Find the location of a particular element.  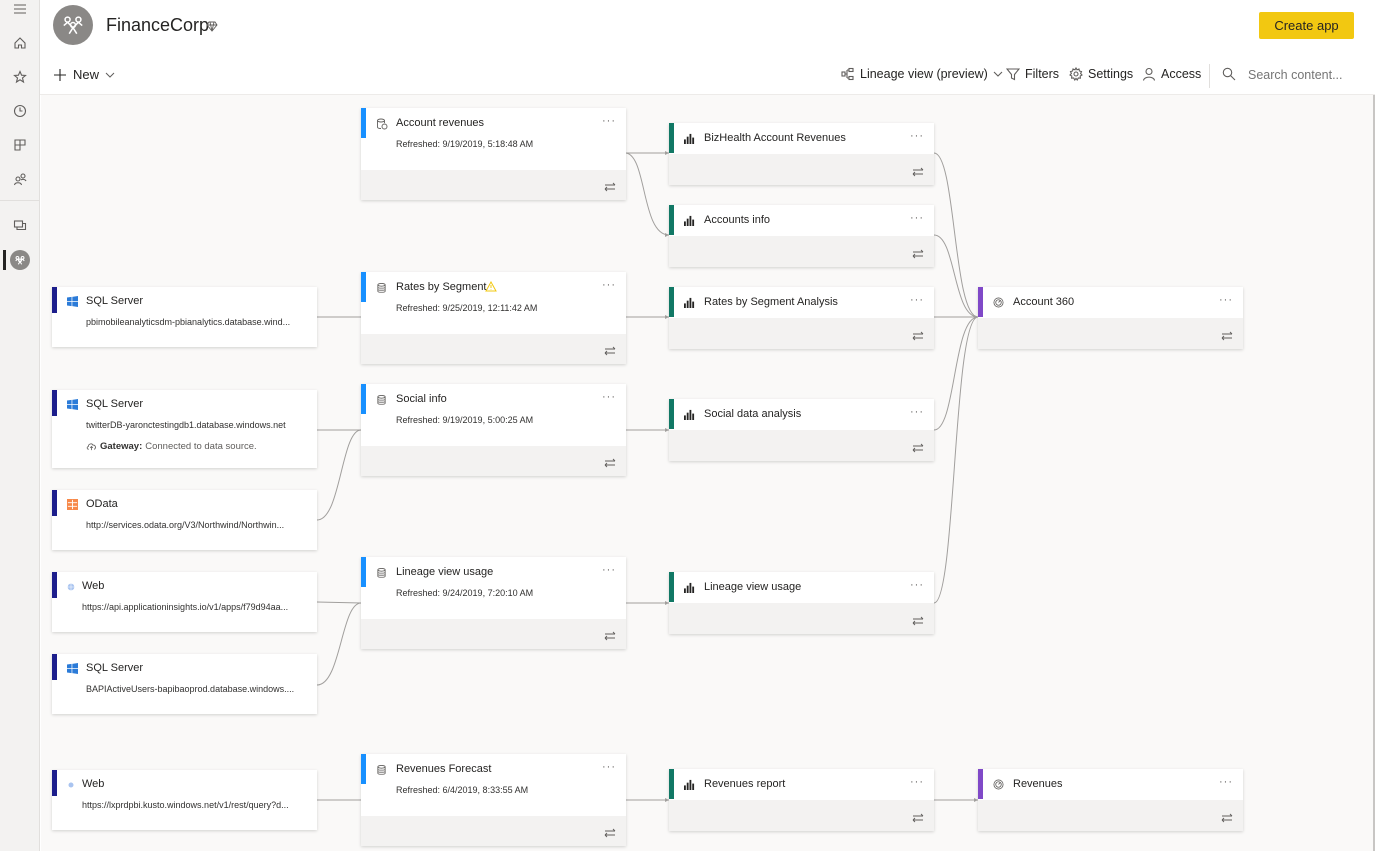

dataset-refreshed: Refreshed: 9/19/2019, 5:18:48 AM is located at coordinates (465, 144).